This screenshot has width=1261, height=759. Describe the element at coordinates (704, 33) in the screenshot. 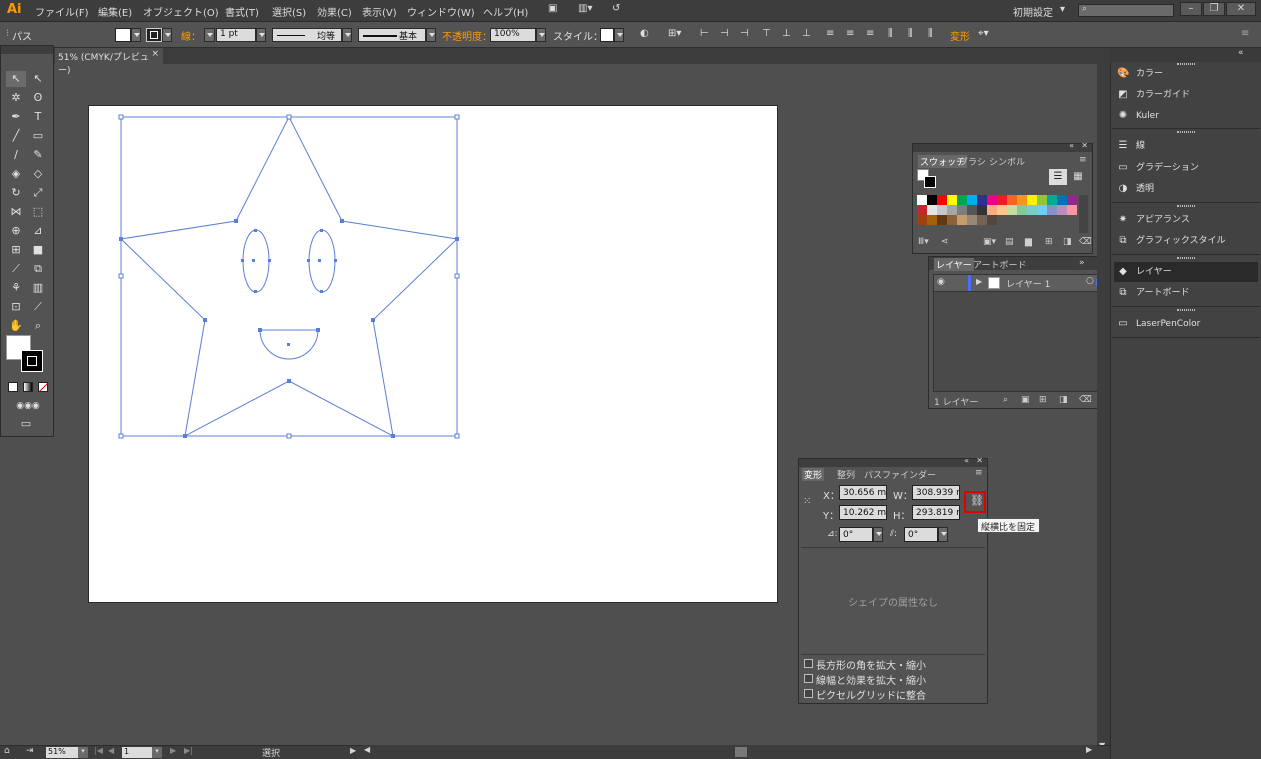

I see `align-left-icon: ⊢` at that location.